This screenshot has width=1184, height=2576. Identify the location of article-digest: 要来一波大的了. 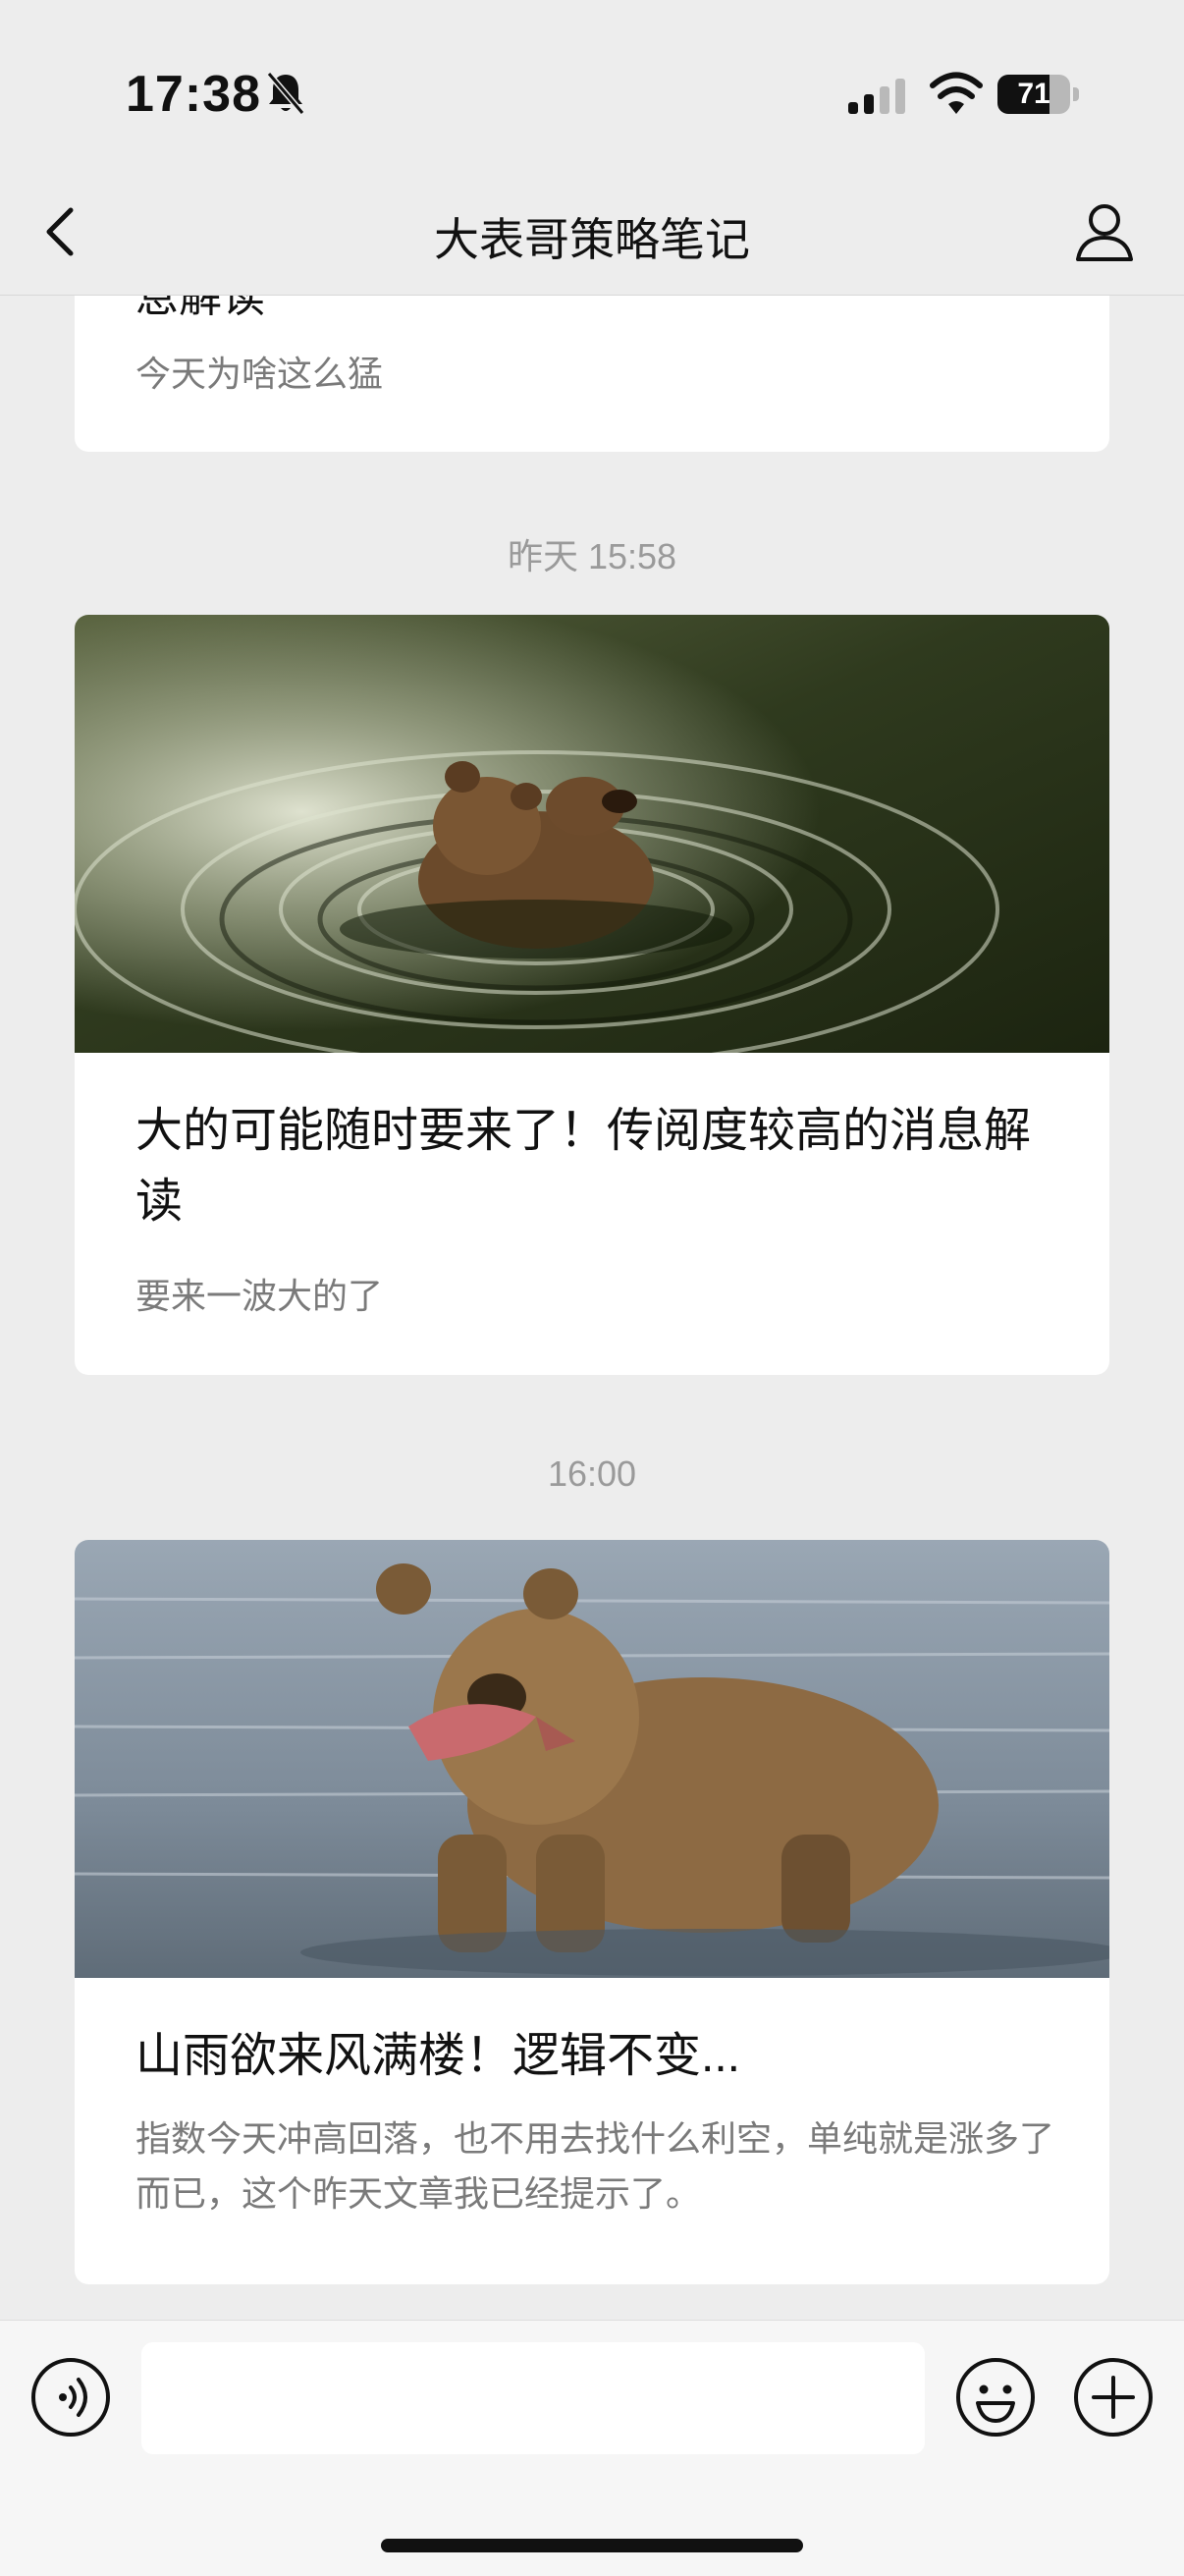
(259, 1296).